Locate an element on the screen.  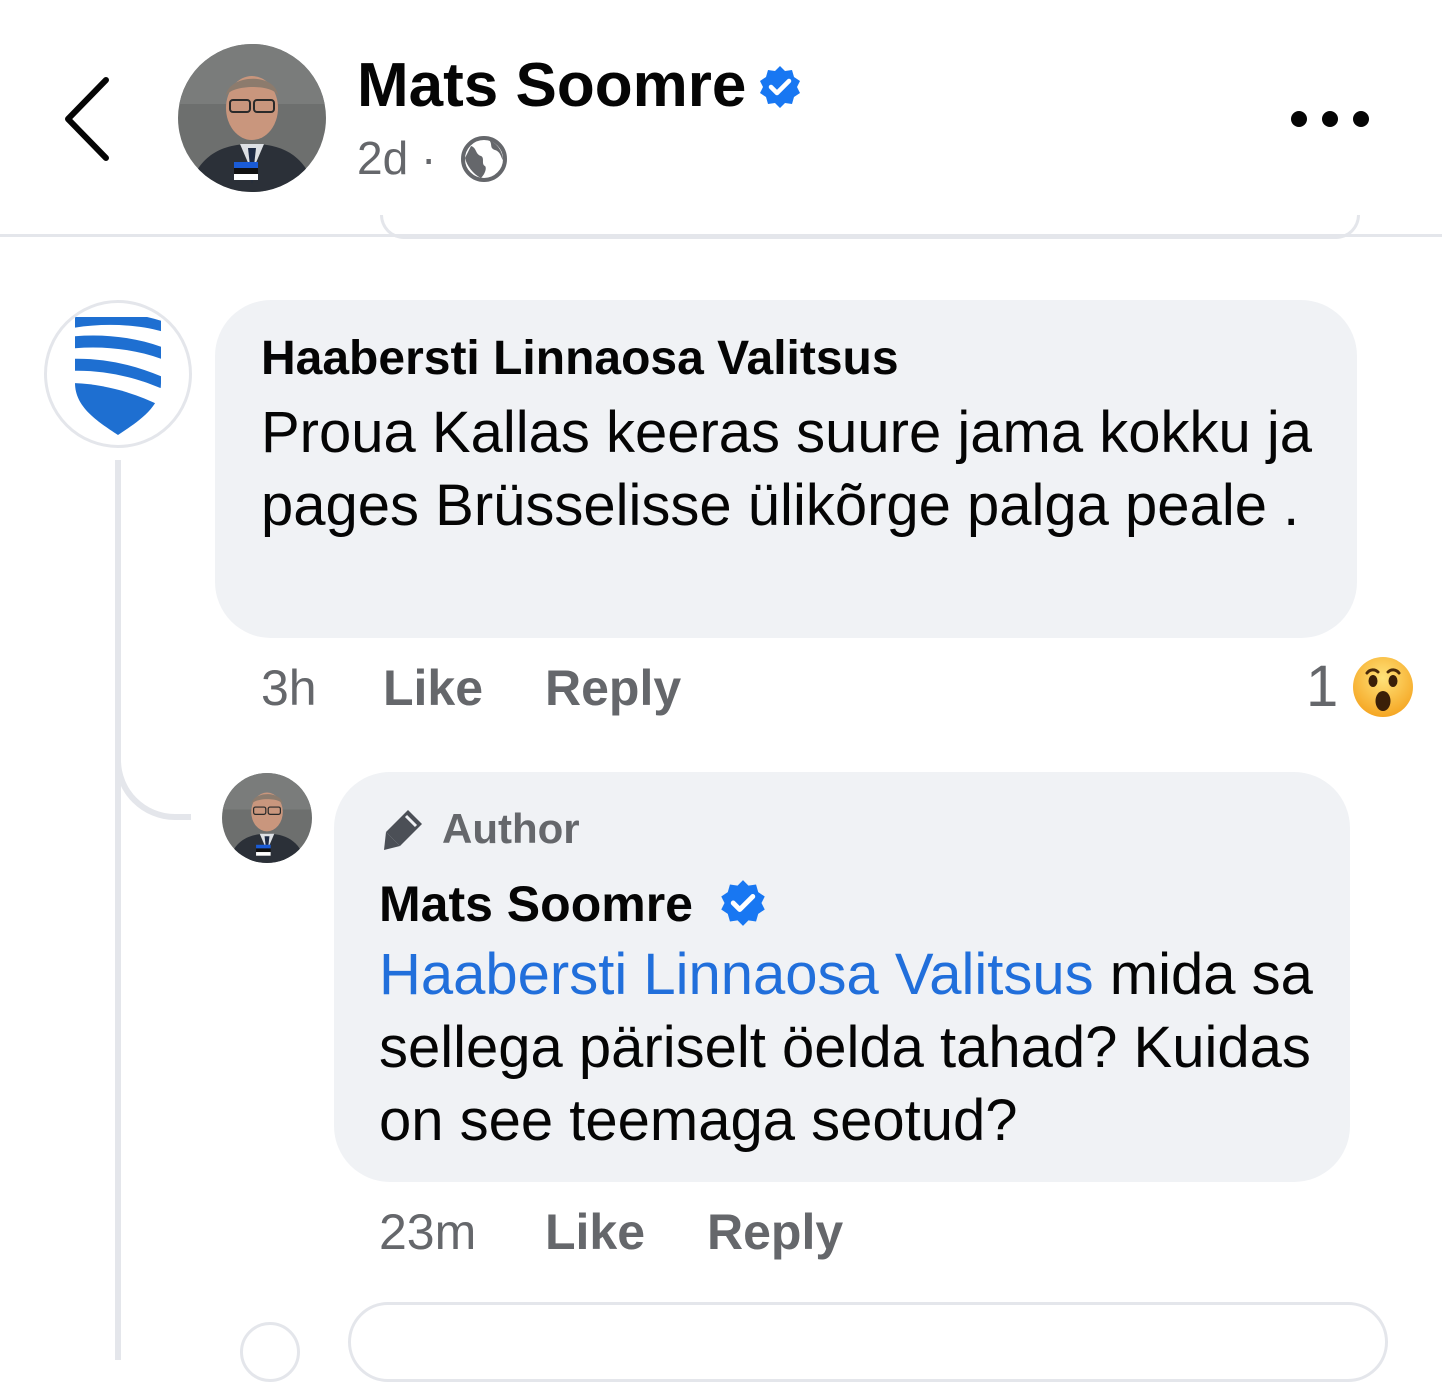
pen-icon is located at coordinates (403, 829).